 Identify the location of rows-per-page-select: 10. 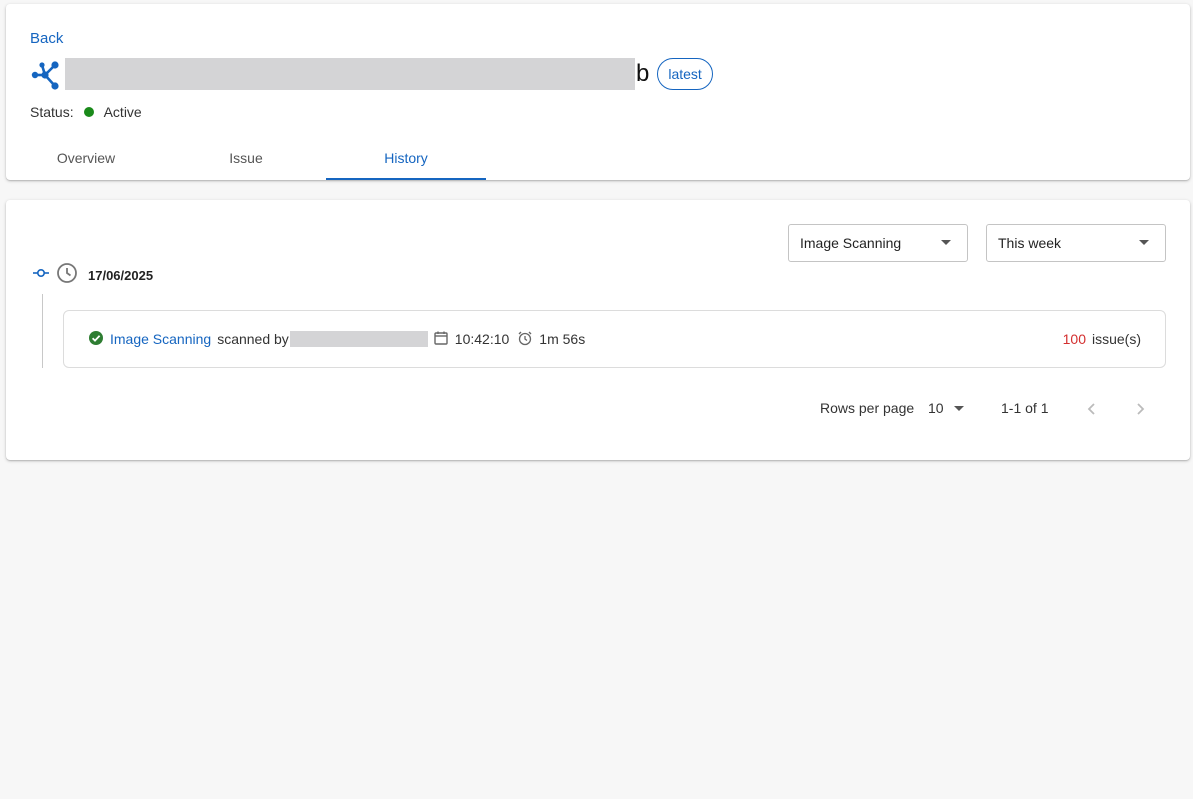
(946, 408).